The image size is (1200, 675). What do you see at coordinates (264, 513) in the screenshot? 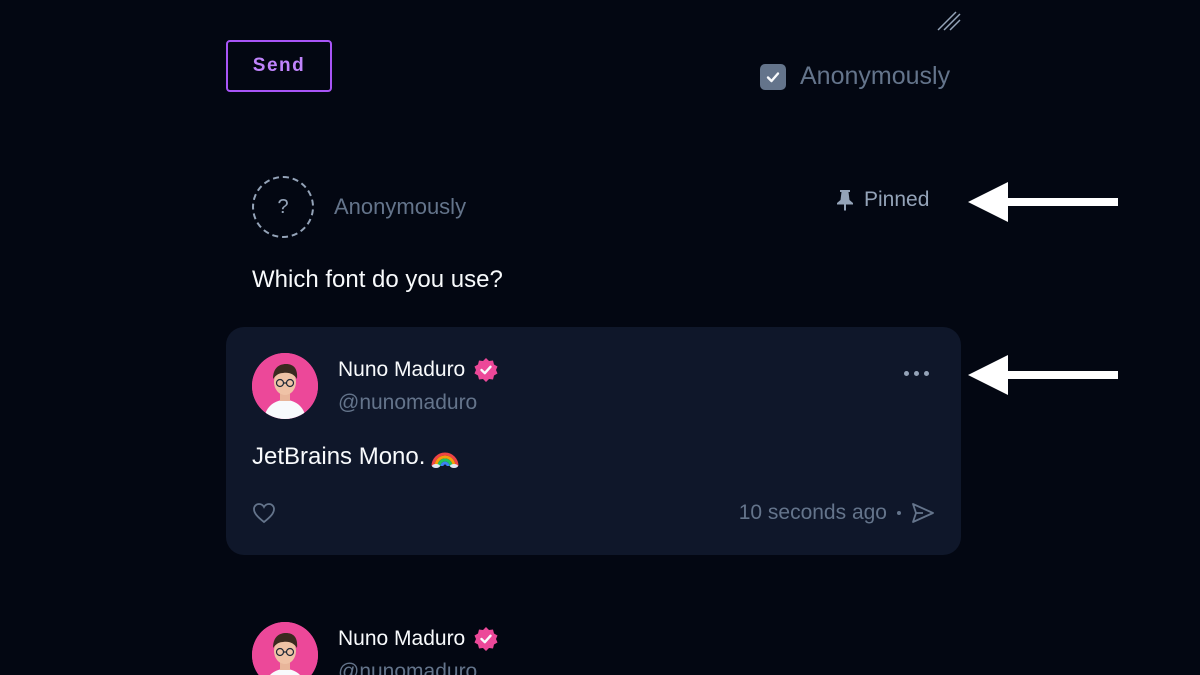
I see `heart-icon` at bounding box center [264, 513].